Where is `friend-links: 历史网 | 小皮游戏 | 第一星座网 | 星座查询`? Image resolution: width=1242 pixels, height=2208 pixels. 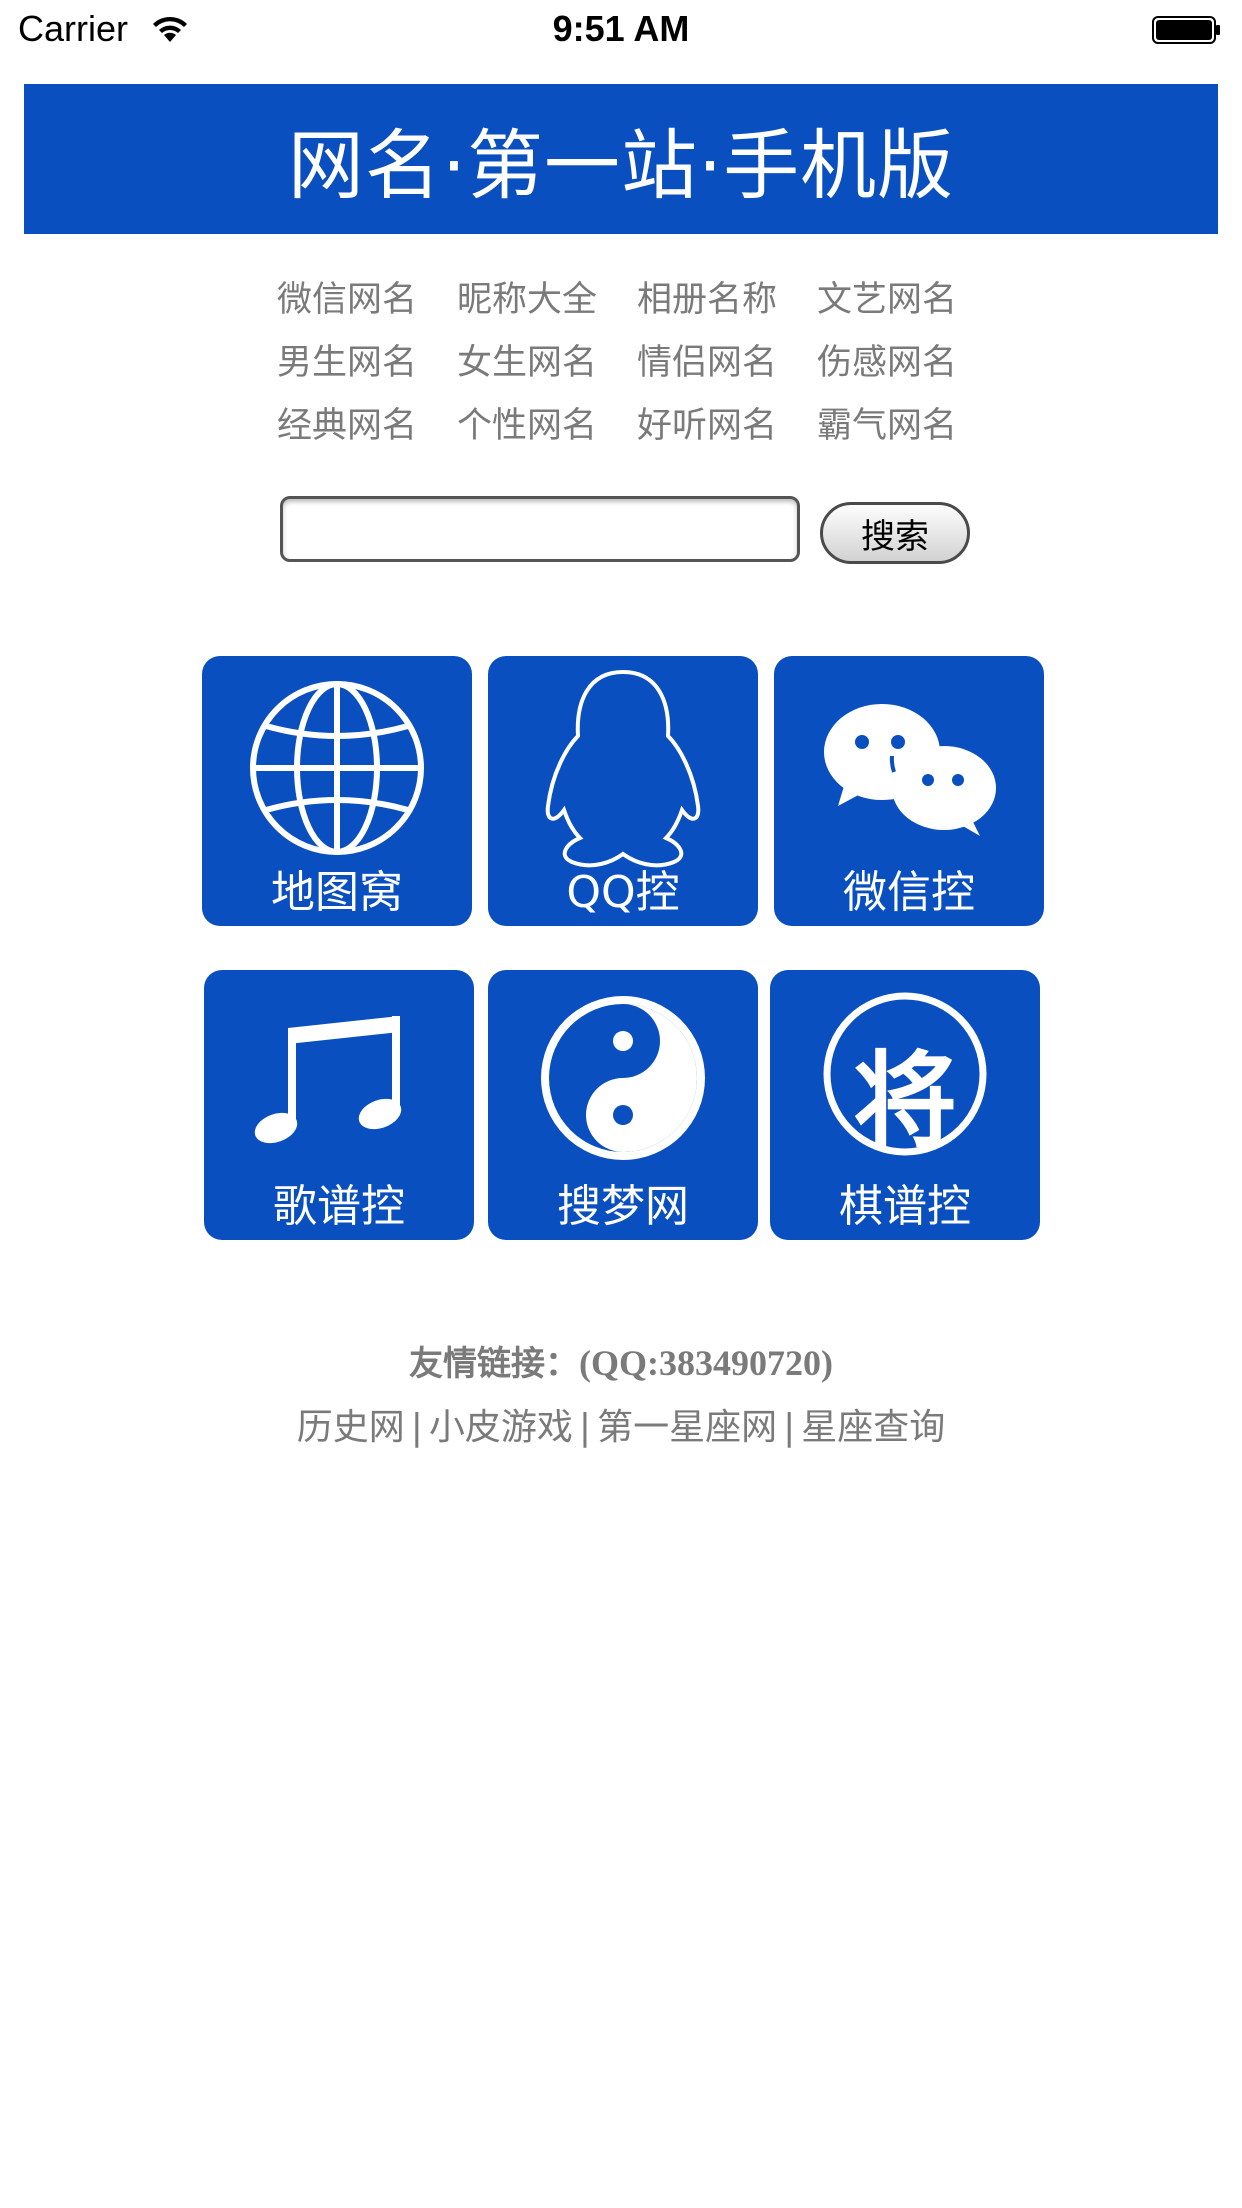 friend-links: 历史网 | 小皮游戏 | 第一星座网 | 星座查询 is located at coordinates (621, 1424).